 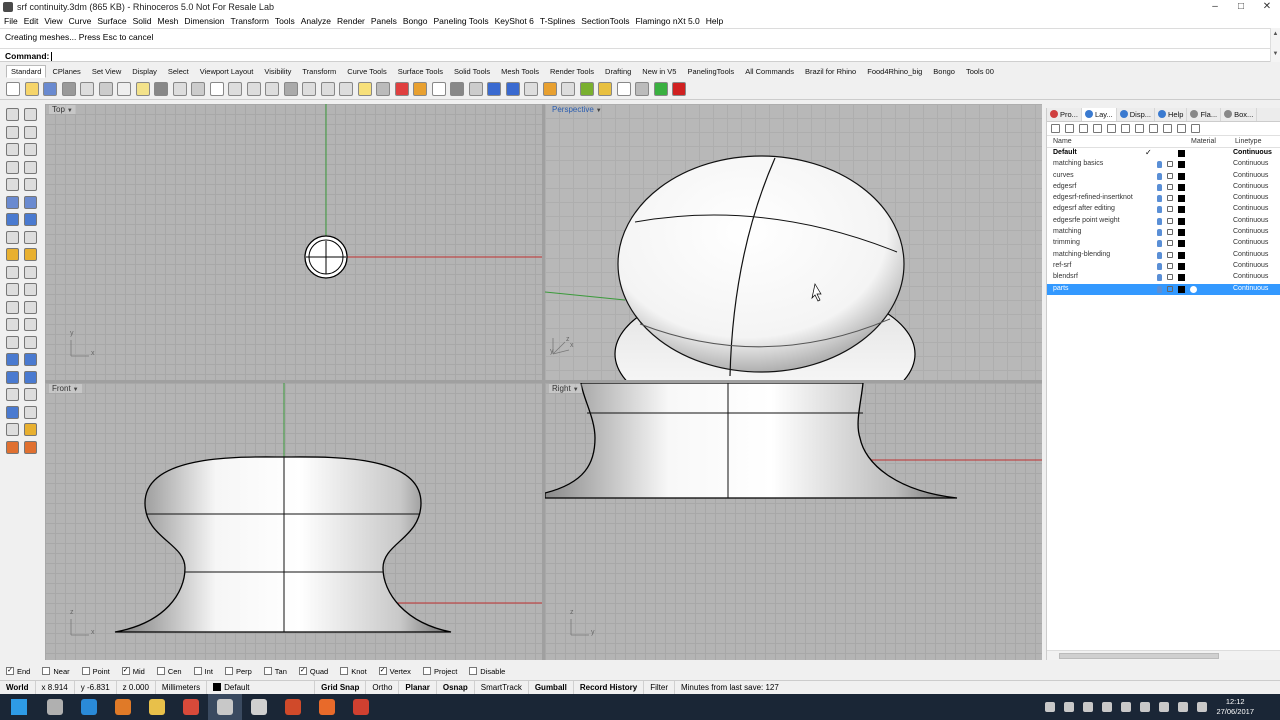 What do you see at coordinates (1069, 707) in the screenshot?
I see `network-tray-icon` at bounding box center [1069, 707].